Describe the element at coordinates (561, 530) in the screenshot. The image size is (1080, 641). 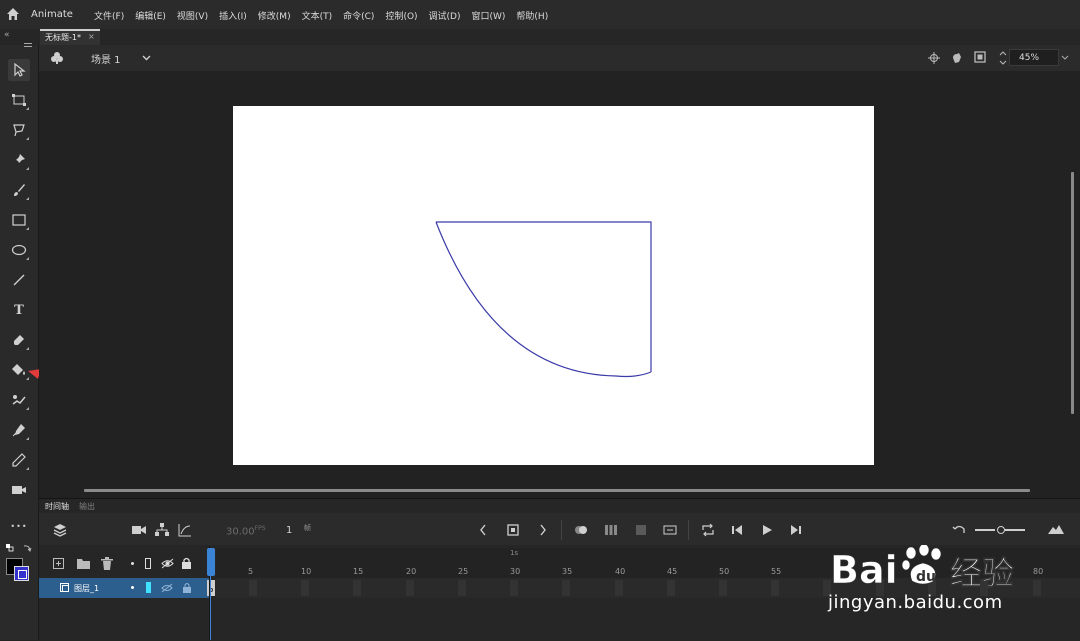
I see `toolbar-divider` at that location.